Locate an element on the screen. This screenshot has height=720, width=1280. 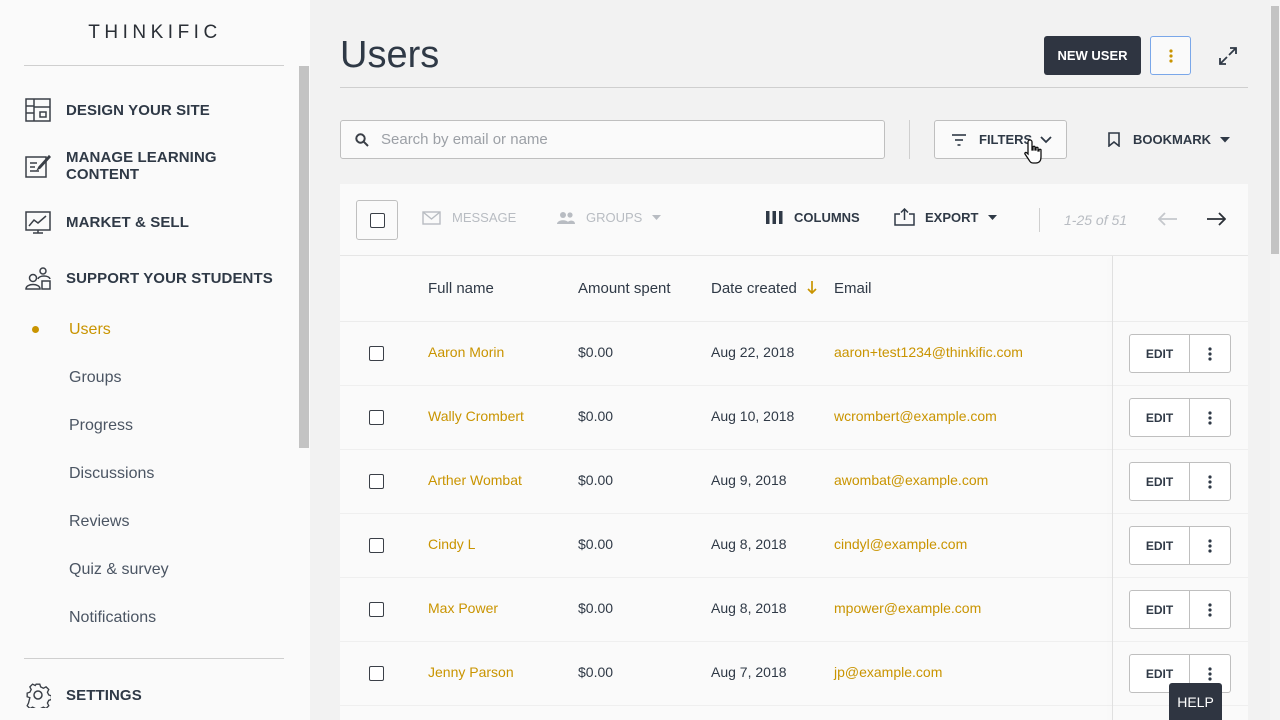
user-email-link: wcrombert@example.com is located at coordinates (915, 416).